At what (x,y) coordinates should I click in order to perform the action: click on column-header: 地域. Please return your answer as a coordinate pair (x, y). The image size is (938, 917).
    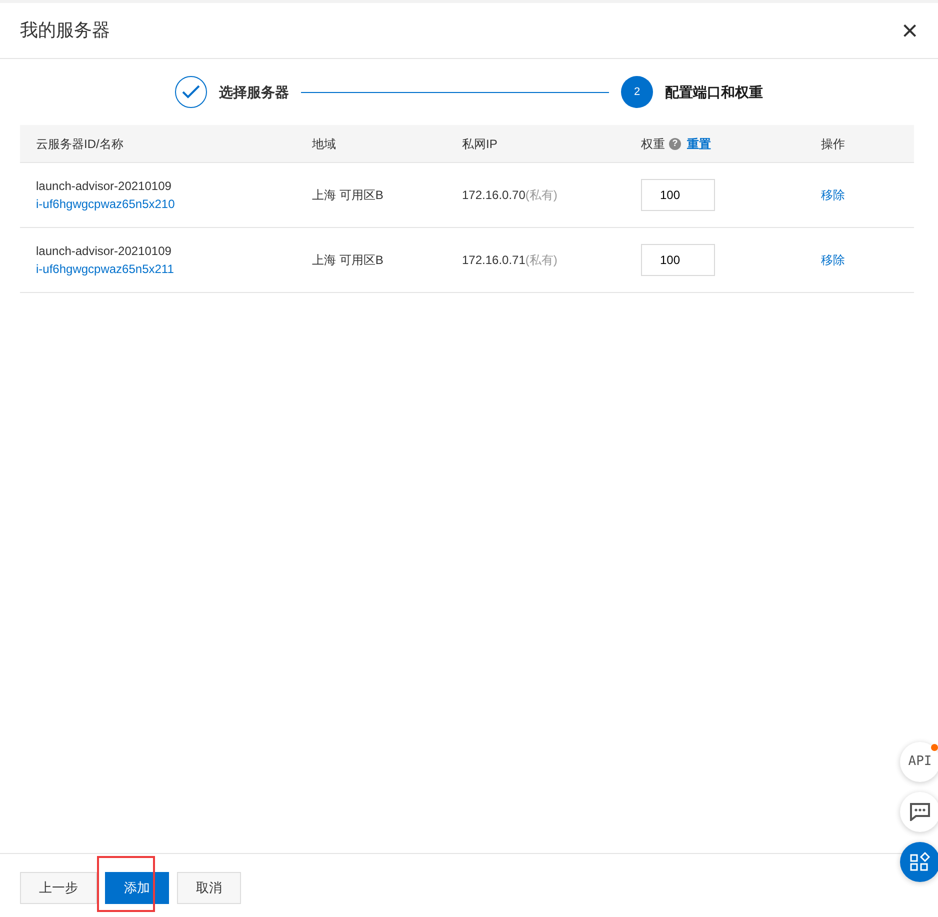
    Looking at the image, I should click on (324, 144).